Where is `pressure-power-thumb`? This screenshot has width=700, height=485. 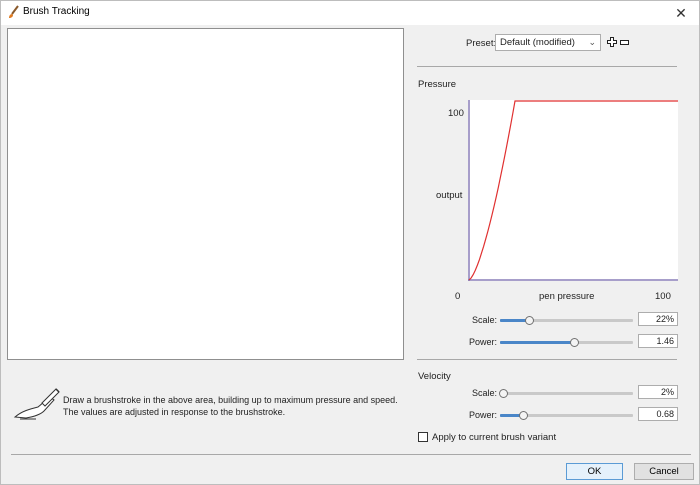
pressure-power-thumb is located at coordinates (575, 342).